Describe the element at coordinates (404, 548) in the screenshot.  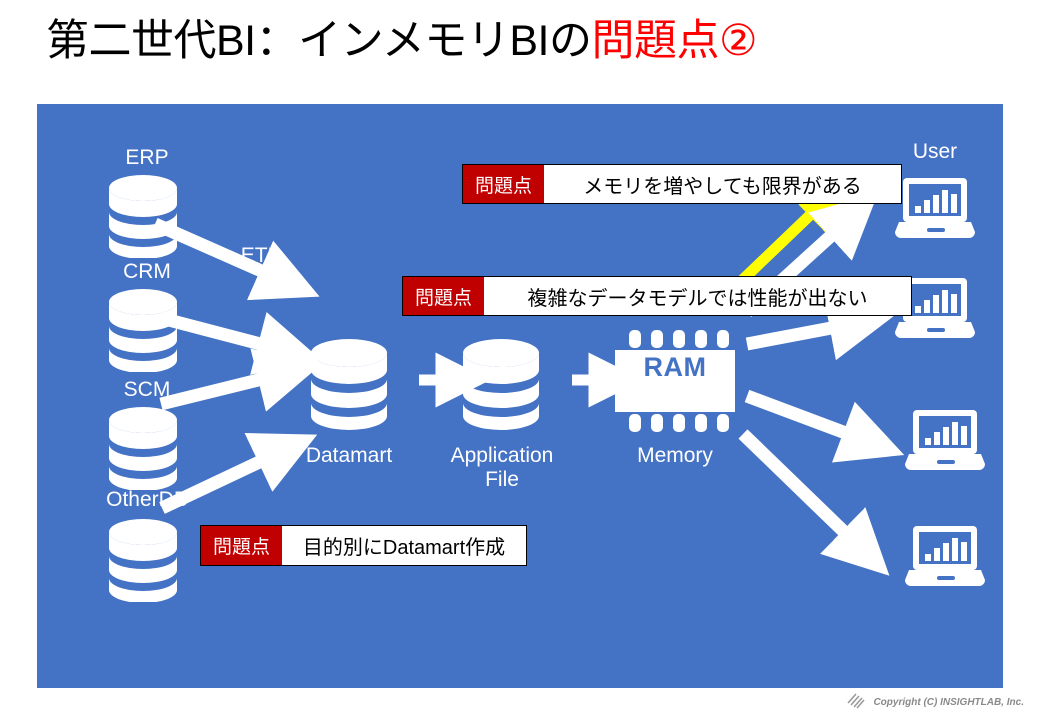
I see `callout-datamart-per-purpose-text: 目的別にDatamart作成` at that location.